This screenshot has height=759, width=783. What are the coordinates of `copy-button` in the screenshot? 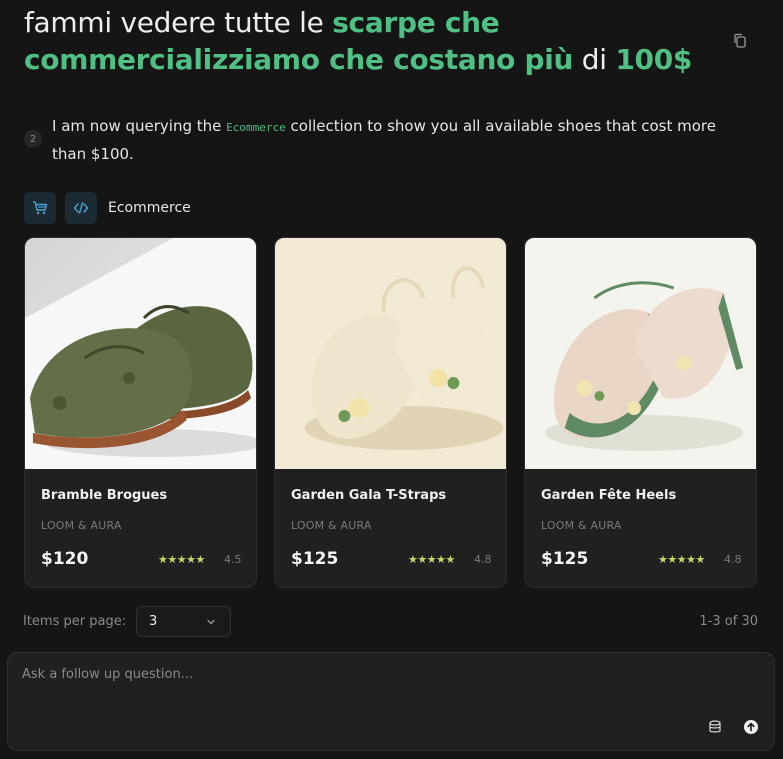 It's located at (740, 40).